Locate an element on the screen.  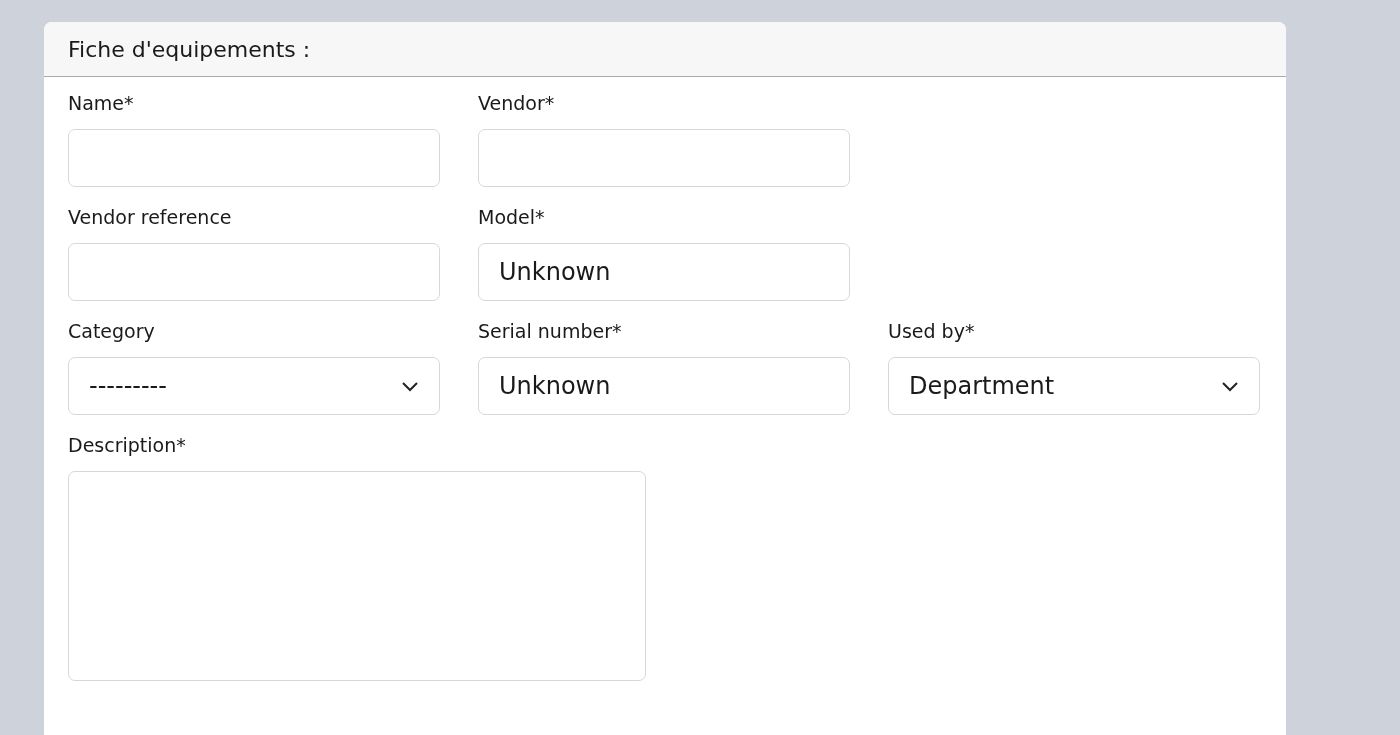
field-label: Name* is located at coordinates (101, 103).